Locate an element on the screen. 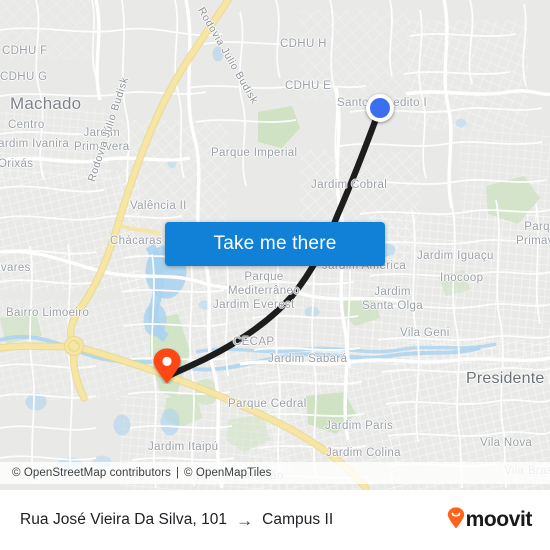 The height and width of the screenshot is (550, 550). origin-address: Rua José Vieira Da Silva, 101 is located at coordinates (124, 519).